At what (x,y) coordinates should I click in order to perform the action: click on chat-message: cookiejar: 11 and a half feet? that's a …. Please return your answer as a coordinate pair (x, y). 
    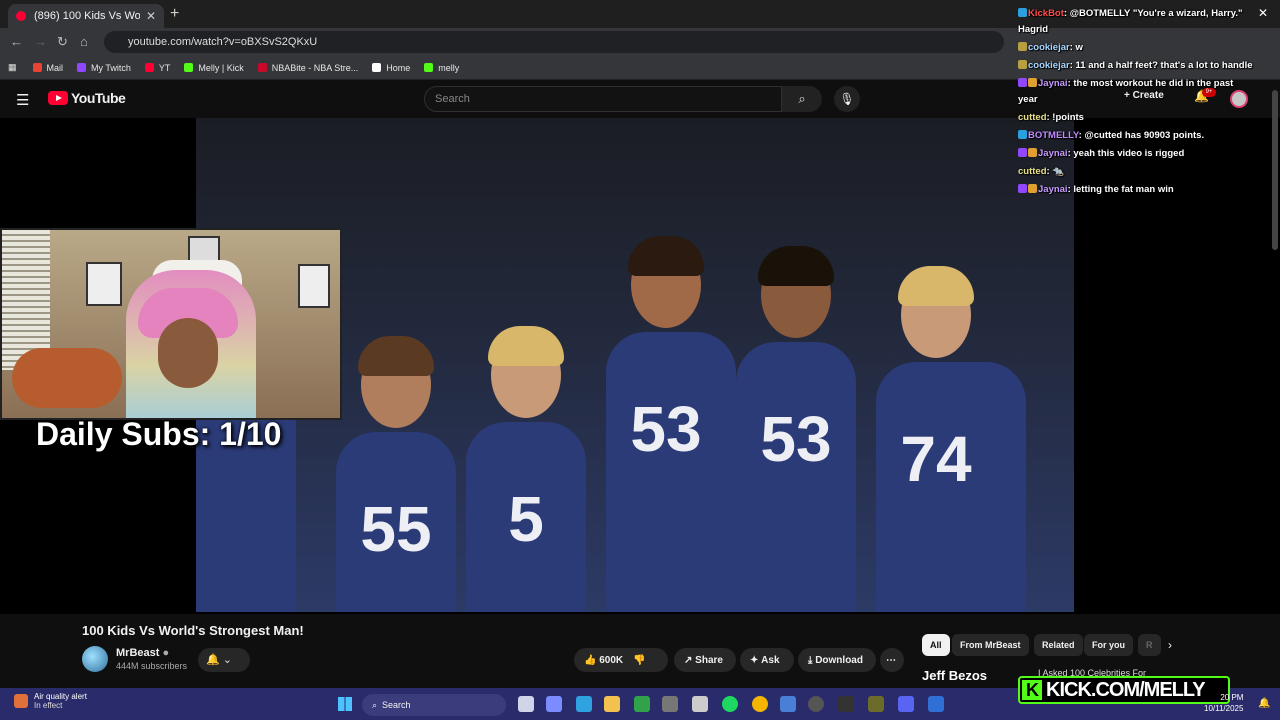
    Looking at the image, I should click on (1149, 66).